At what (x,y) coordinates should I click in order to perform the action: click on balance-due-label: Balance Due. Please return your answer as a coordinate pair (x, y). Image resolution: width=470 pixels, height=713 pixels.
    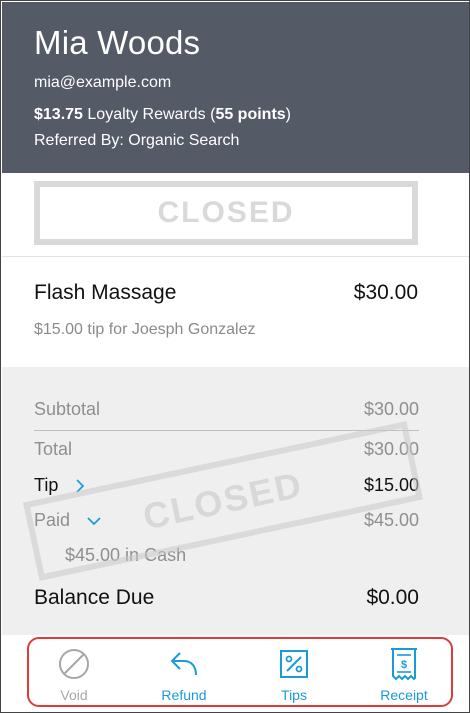
    Looking at the image, I should click on (94, 597).